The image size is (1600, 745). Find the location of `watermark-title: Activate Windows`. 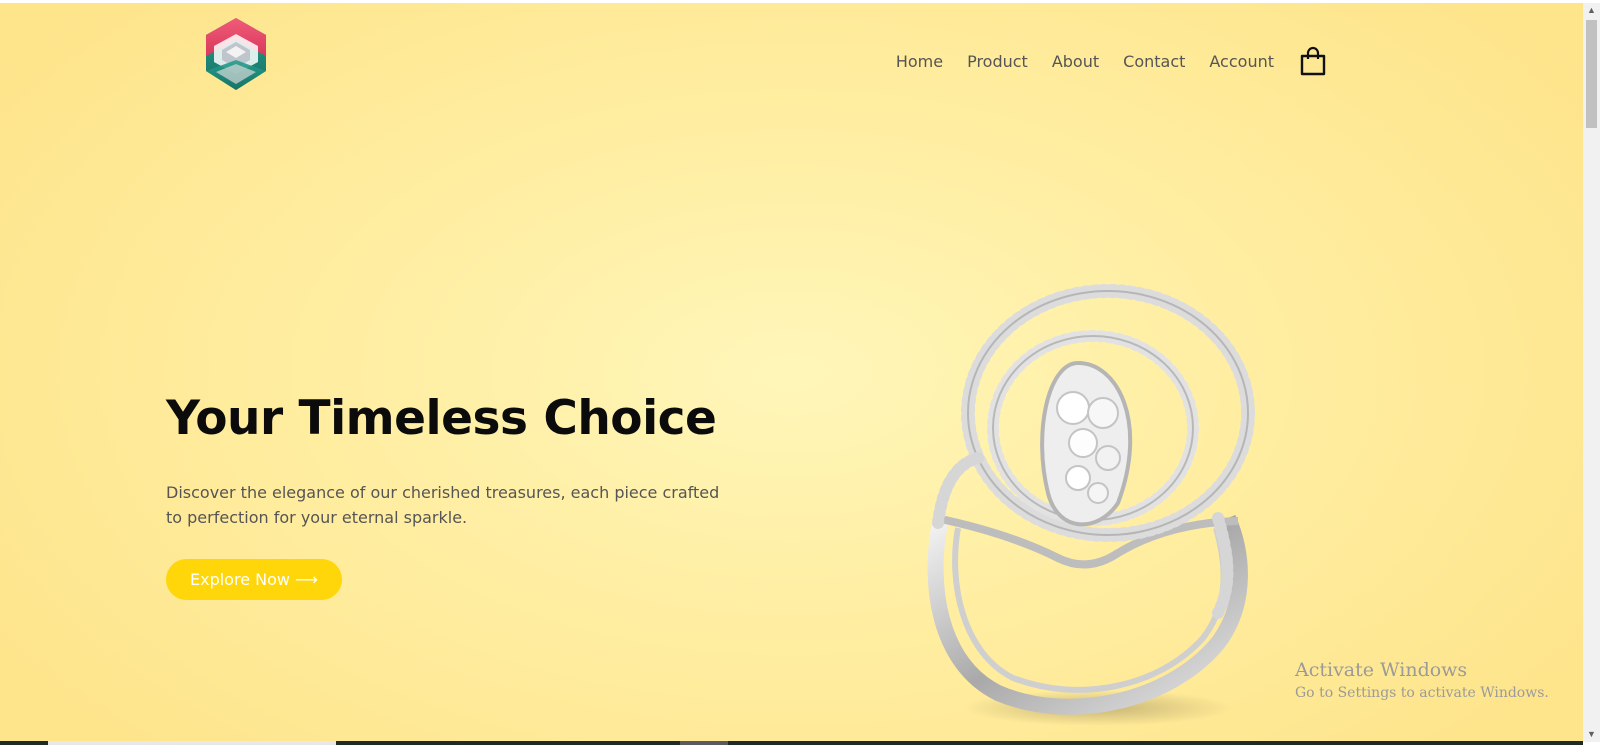

watermark-title: Activate Windows is located at coordinates (1381, 670).